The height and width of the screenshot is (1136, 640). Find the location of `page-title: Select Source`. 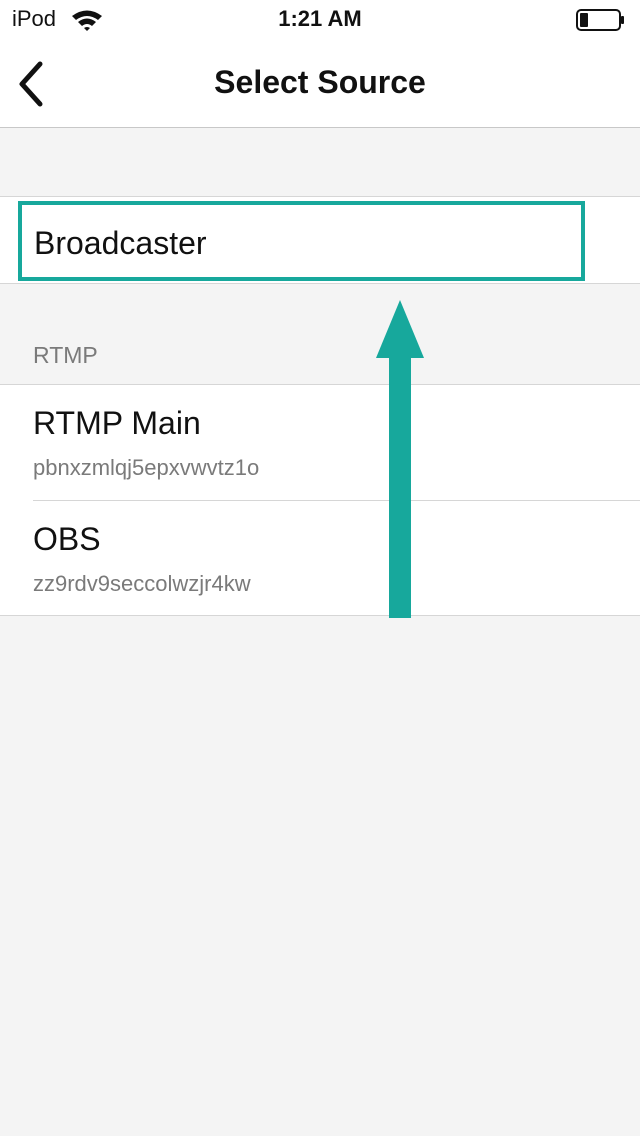

page-title: Select Source is located at coordinates (320, 82).